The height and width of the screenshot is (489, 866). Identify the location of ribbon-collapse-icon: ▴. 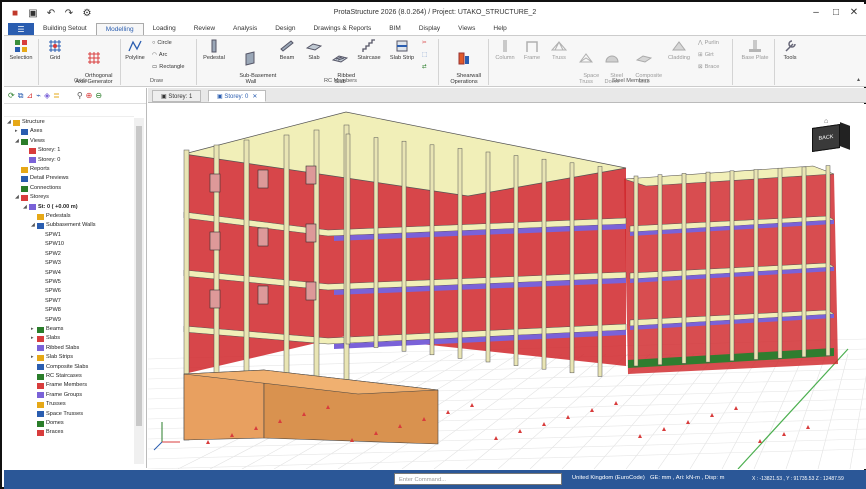
(858, 79).